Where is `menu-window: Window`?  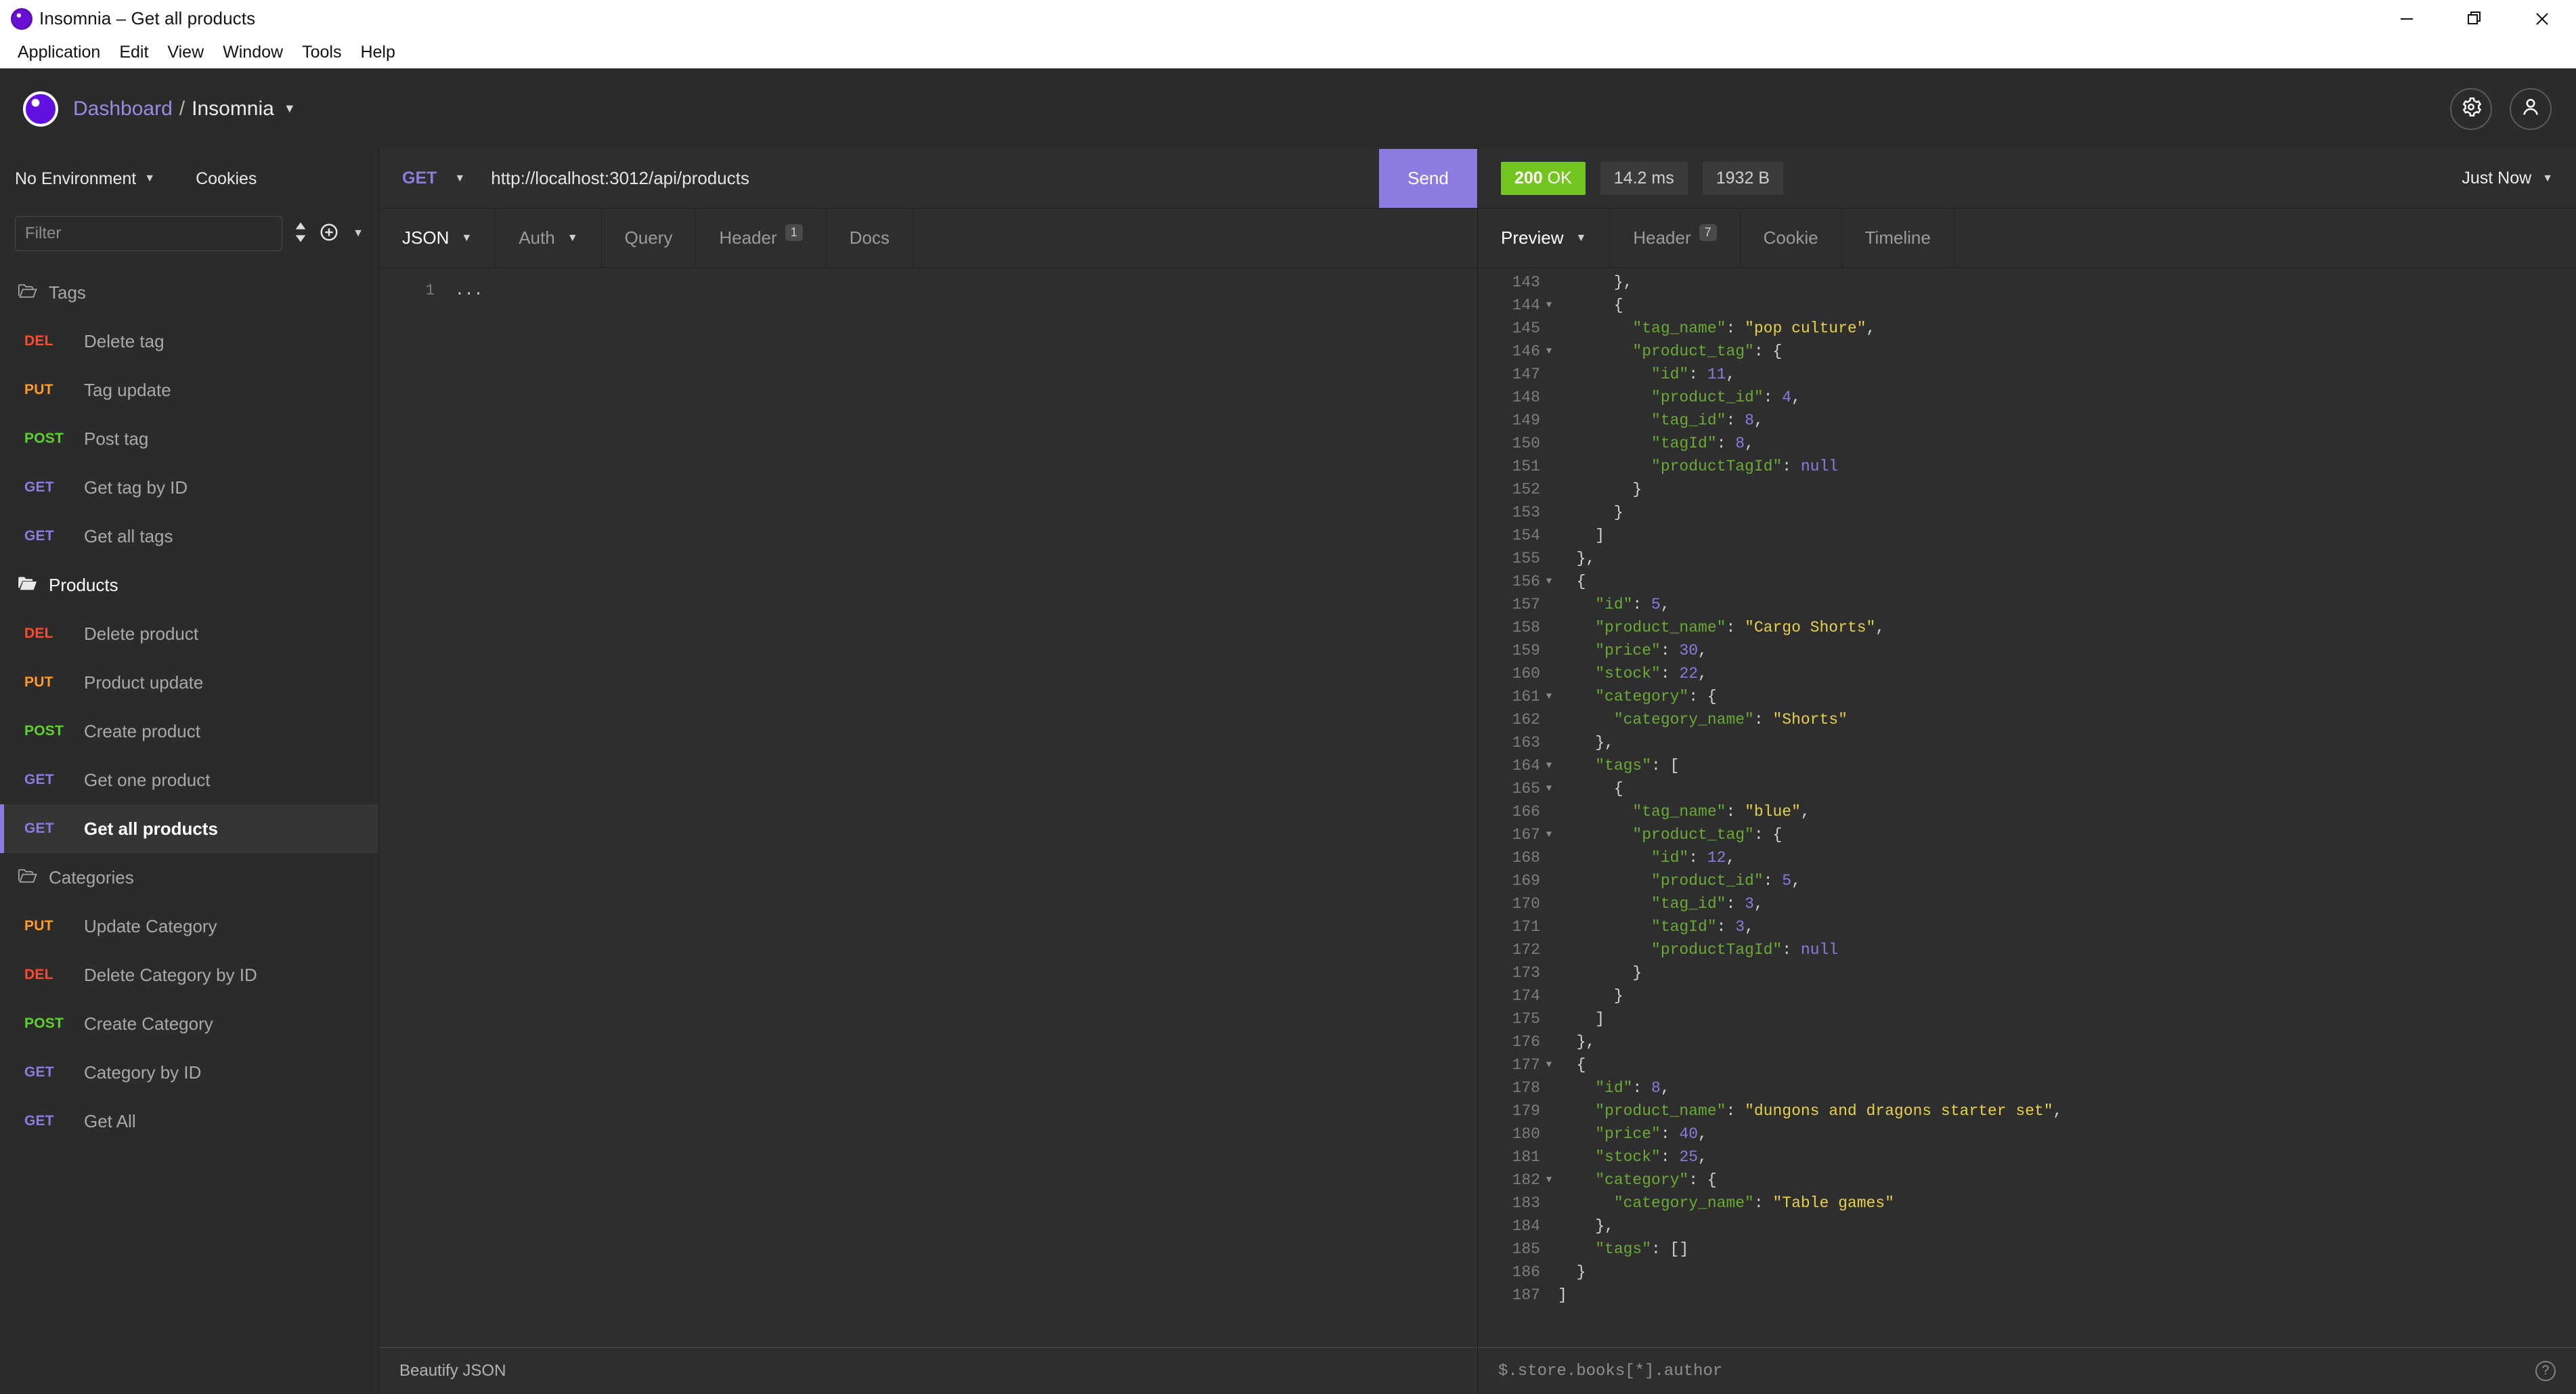
menu-window: Window is located at coordinates (252, 53).